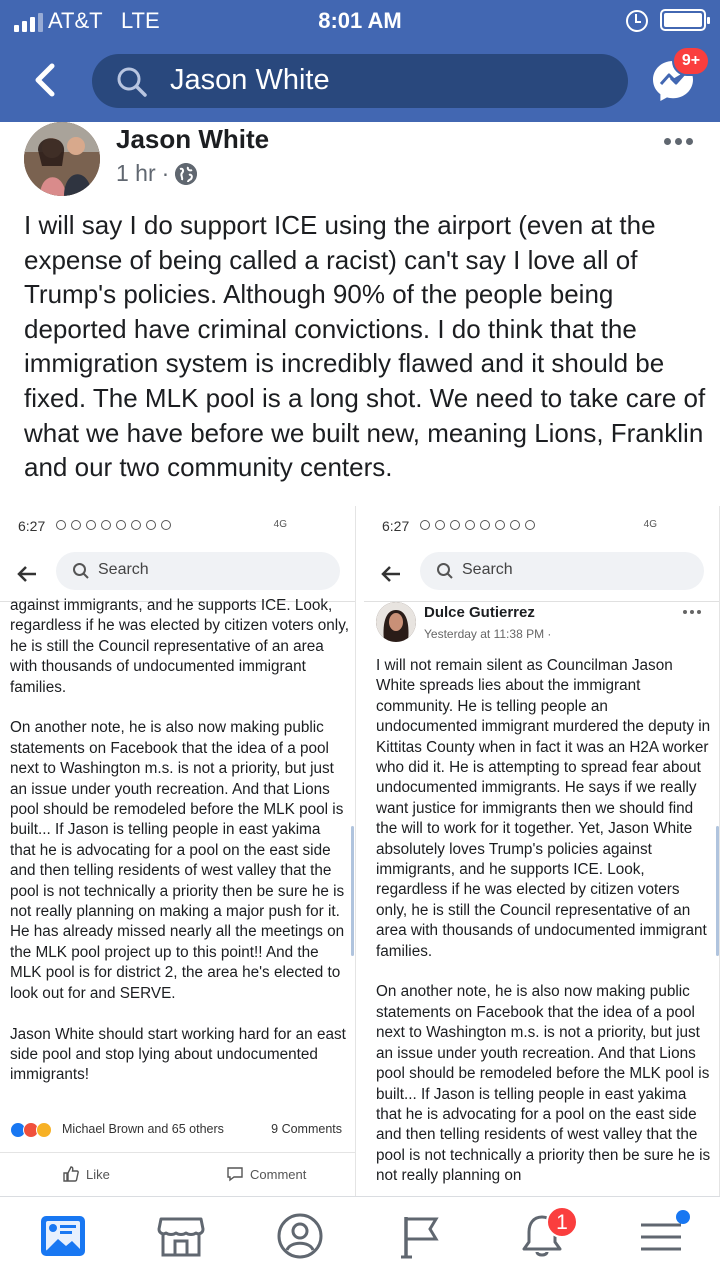 The image size is (720, 1280). I want to click on post-meta: 1 hr ·, so click(157, 173).